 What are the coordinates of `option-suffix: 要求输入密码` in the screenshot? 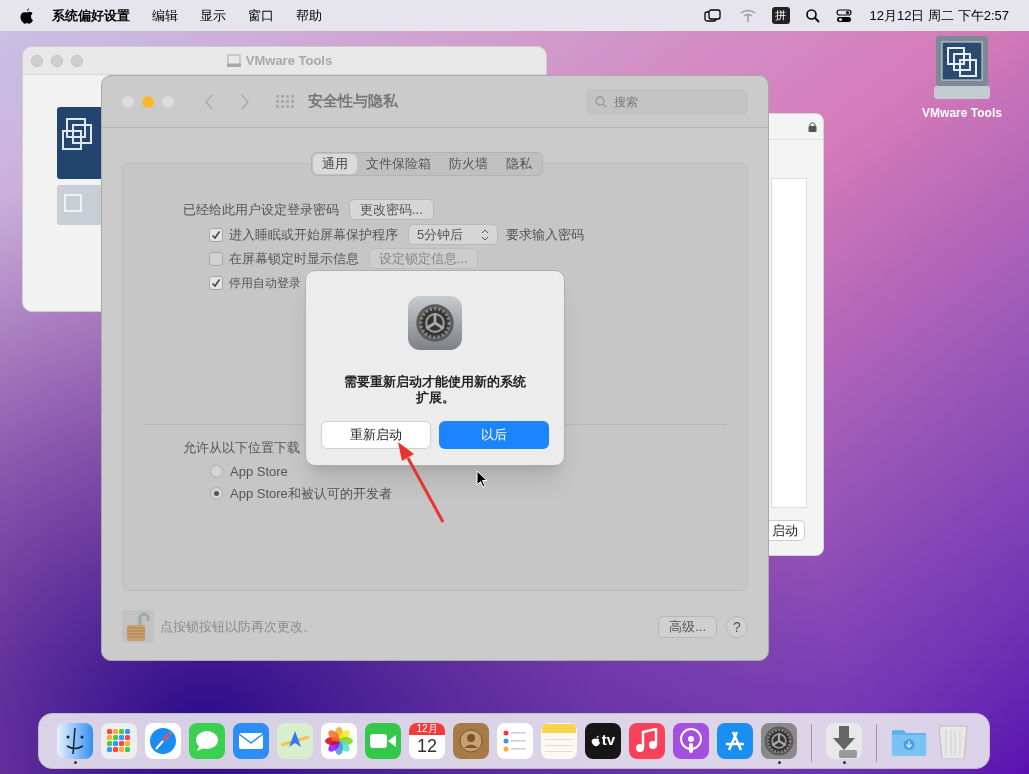 It's located at (545, 234).